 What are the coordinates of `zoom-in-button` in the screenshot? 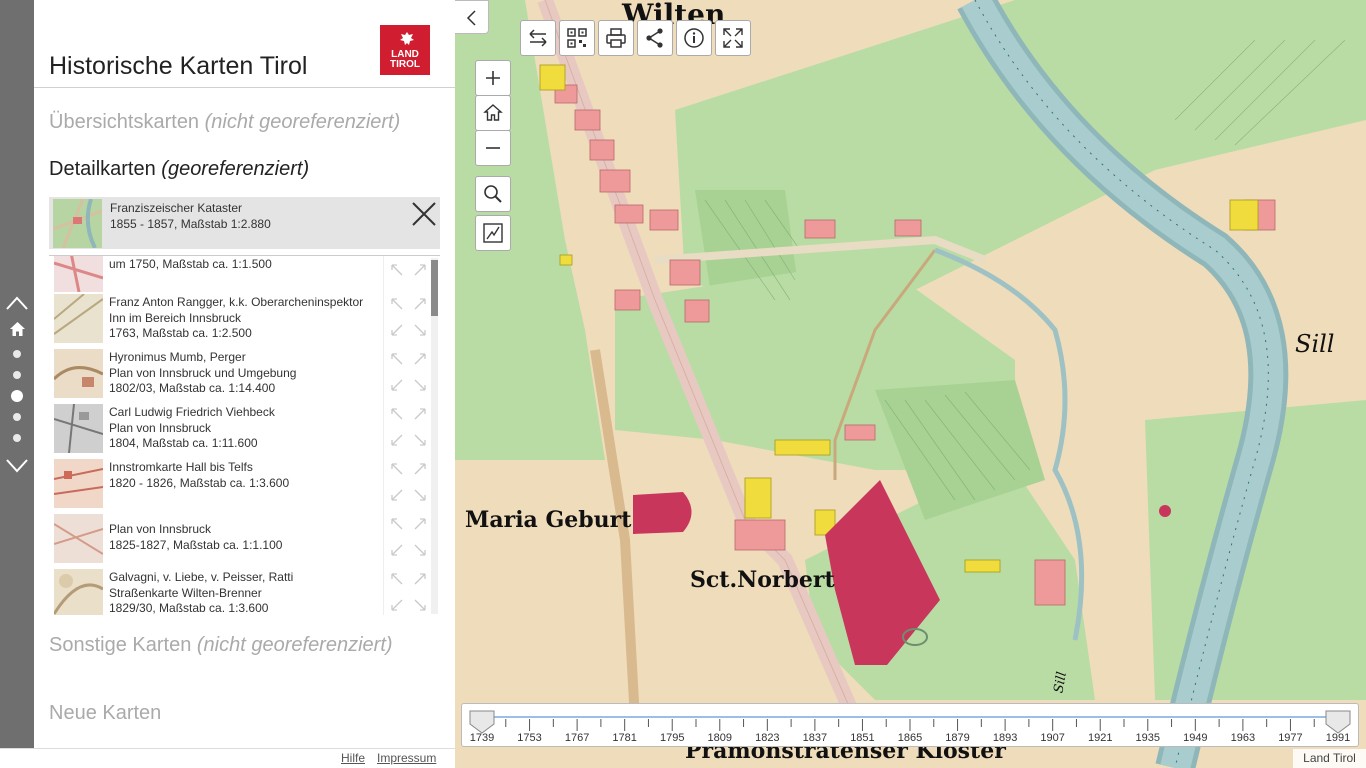 It's located at (493, 78).